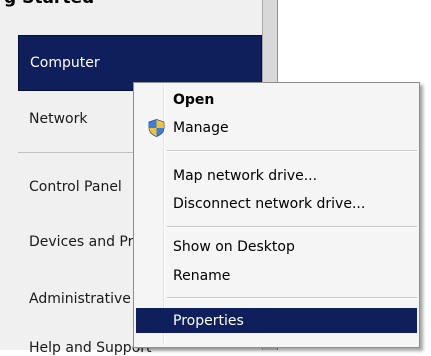  I want to click on menu-item-label: Show on Desktop, so click(234, 246).